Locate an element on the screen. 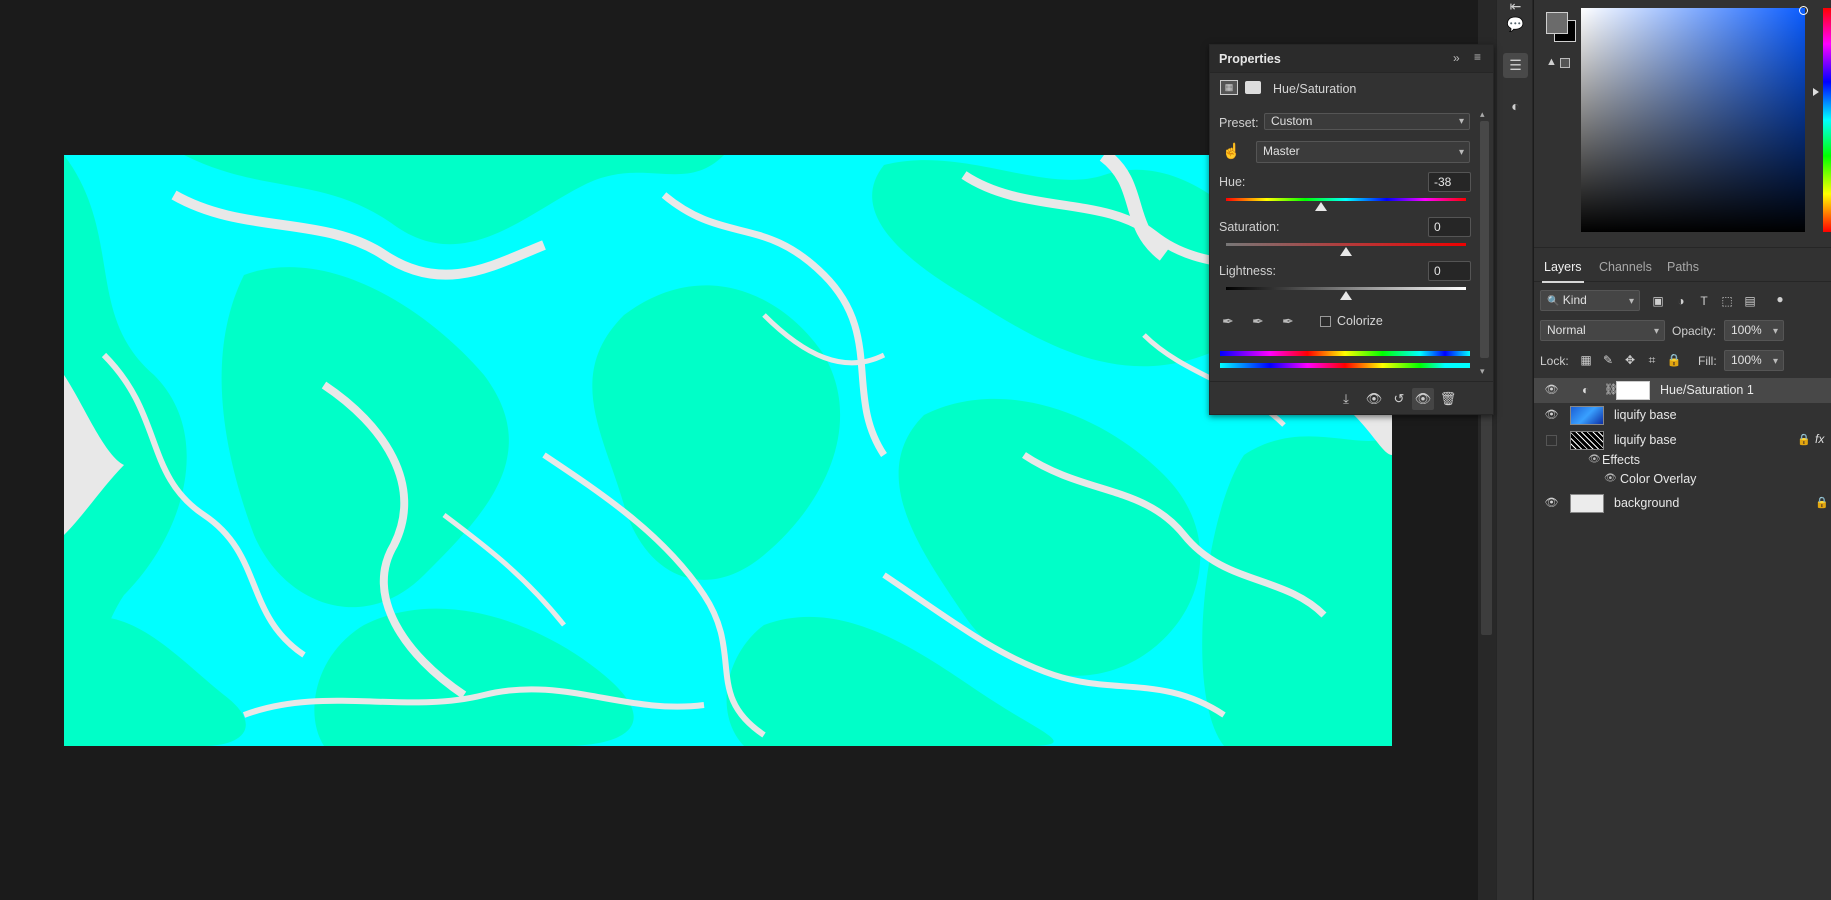 The image size is (1831, 900). clip-to-layer-icon: ⤓ is located at coordinates (1346, 399).